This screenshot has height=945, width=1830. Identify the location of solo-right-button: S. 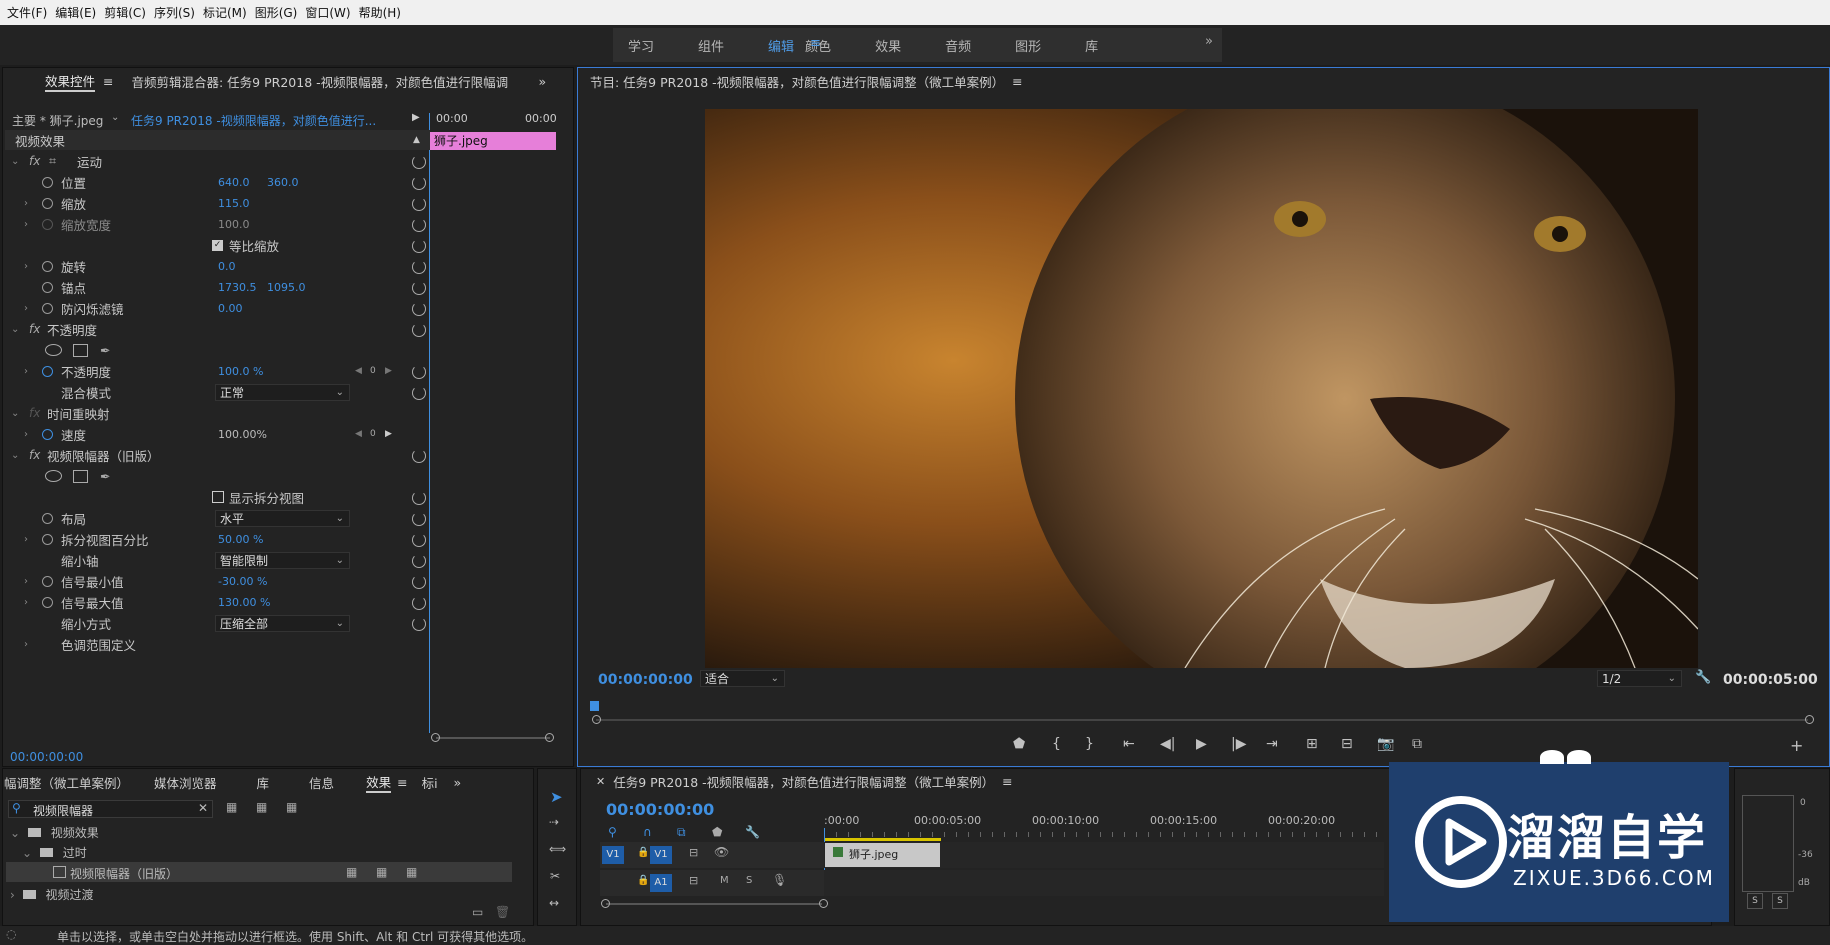
(1780, 901).